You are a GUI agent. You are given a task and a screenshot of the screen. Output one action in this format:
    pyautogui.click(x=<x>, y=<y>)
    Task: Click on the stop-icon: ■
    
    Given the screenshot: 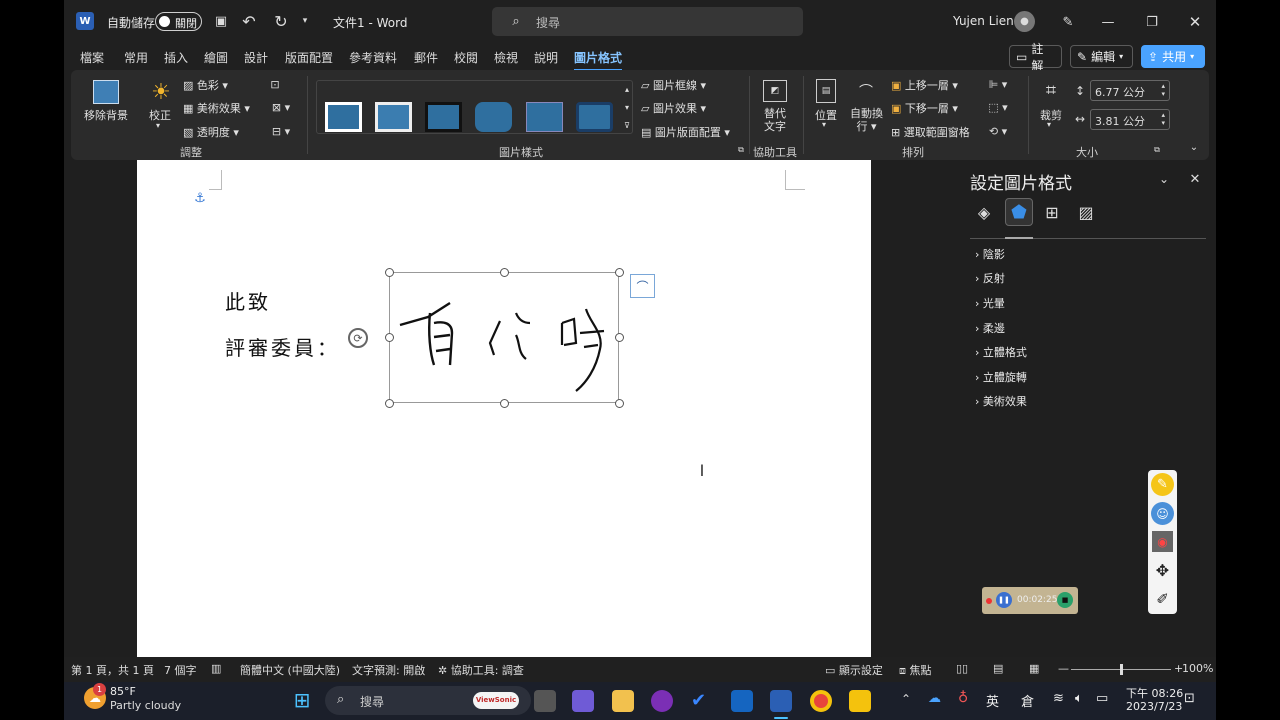 What is the action you would take?
    pyautogui.click(x=1065, y=600)
    